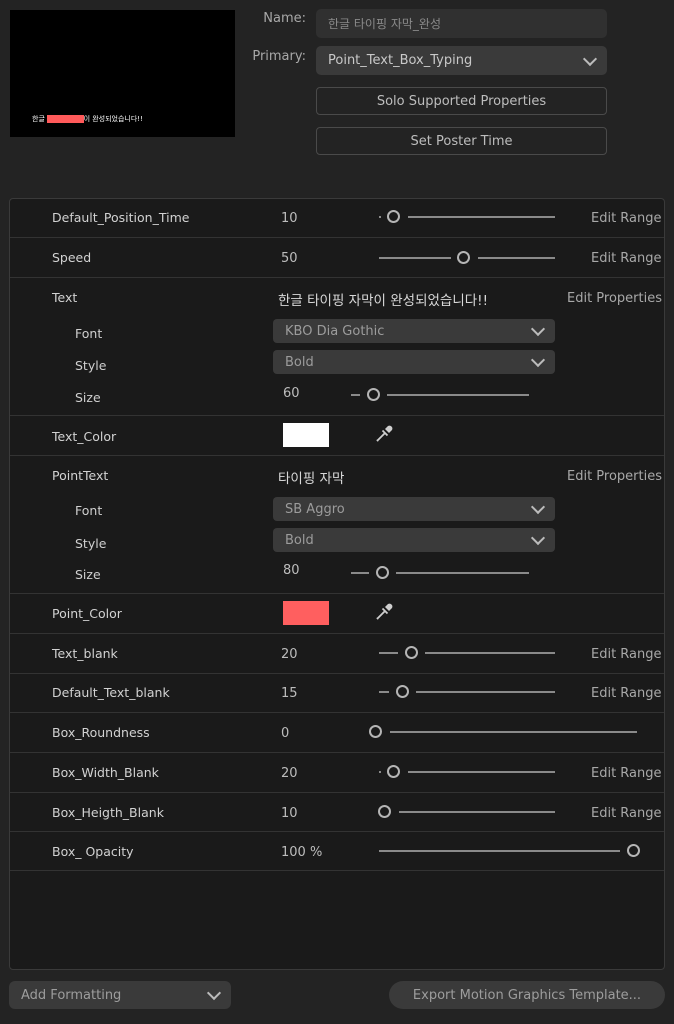  I want to click on speed-edit-range: Edit Range, so click(626, 258).